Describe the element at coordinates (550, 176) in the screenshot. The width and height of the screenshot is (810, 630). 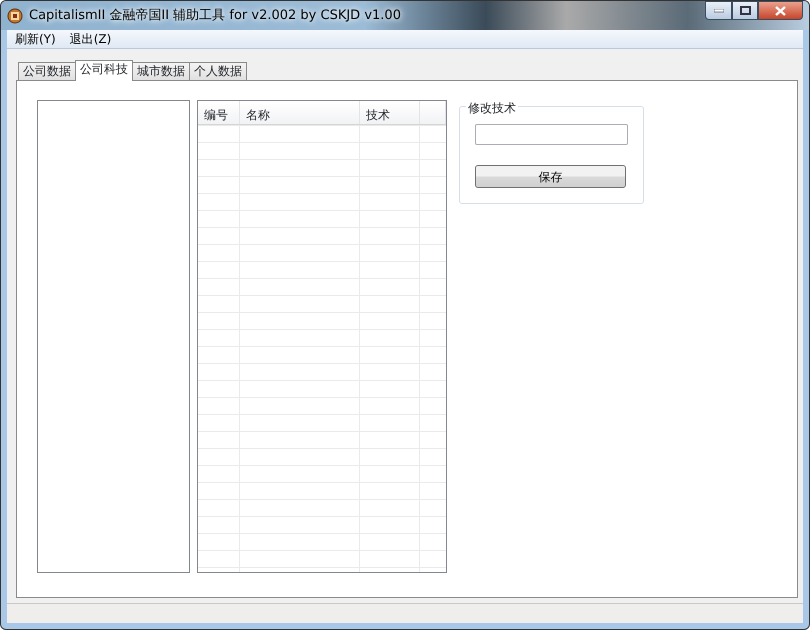
I see `save-button: 保存` at that location.